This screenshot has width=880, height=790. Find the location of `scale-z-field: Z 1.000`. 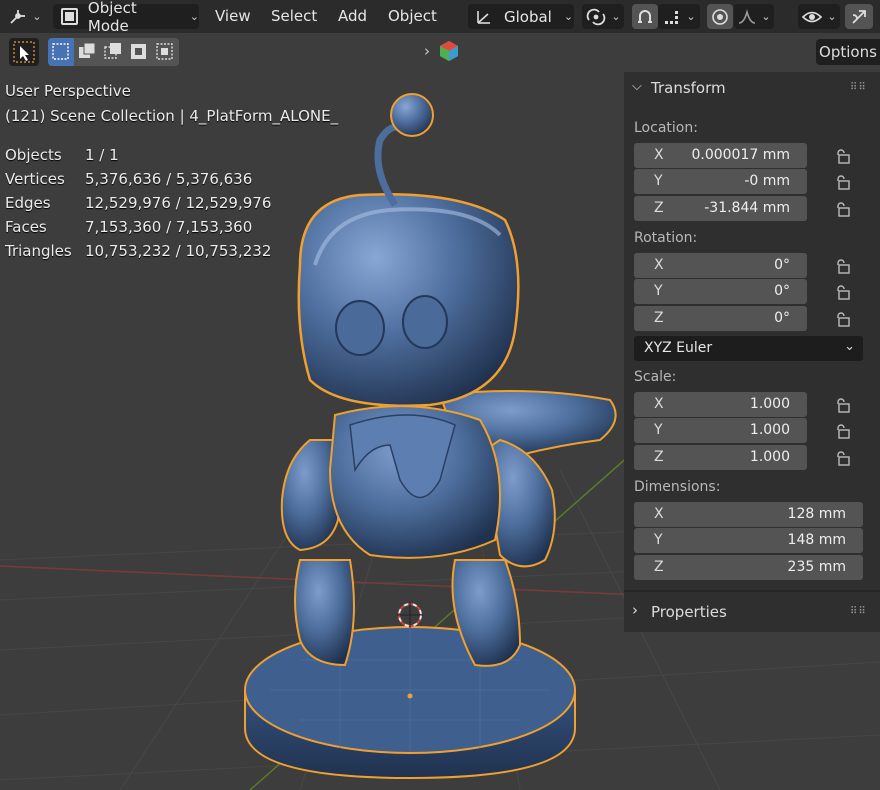

scale-z-field: Z 1.000 is located at coordinates (720, 457).